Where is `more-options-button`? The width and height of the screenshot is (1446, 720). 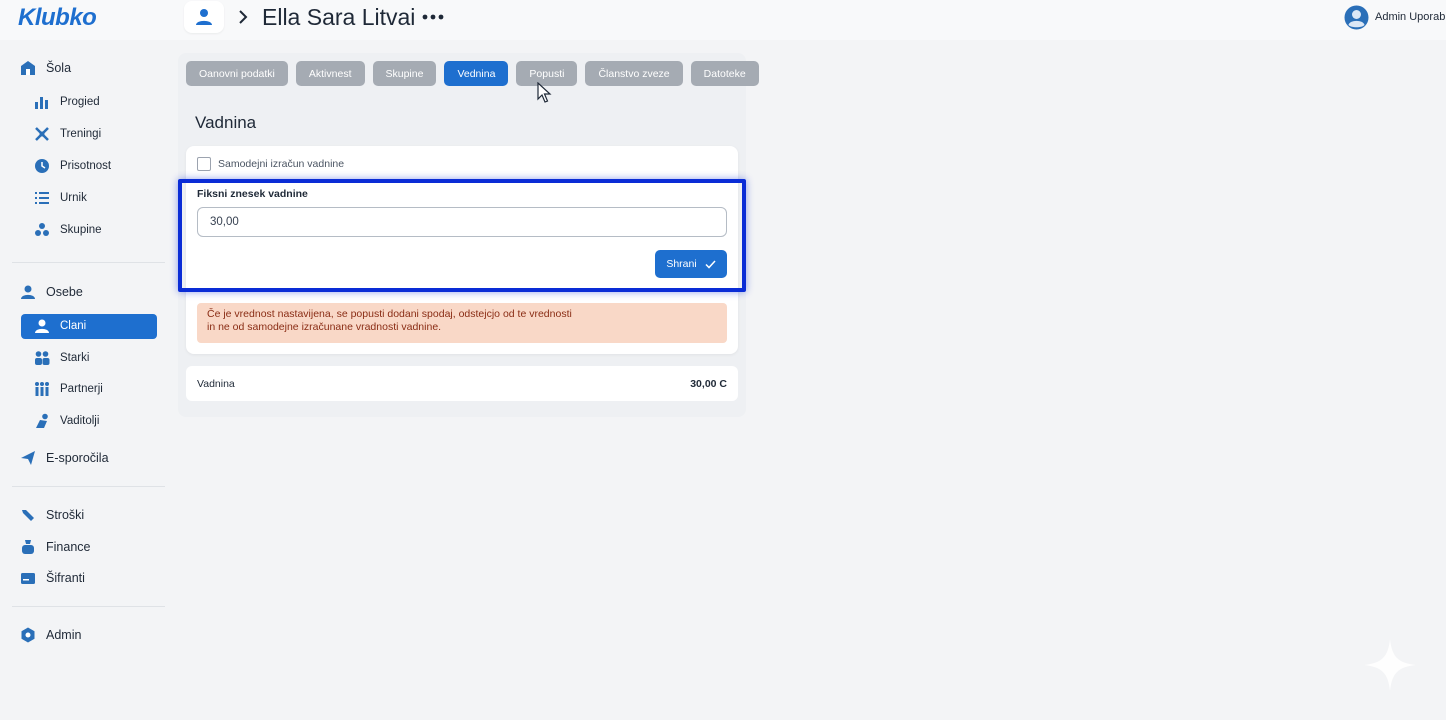 more-options-button is located at coordinates (433, 17).